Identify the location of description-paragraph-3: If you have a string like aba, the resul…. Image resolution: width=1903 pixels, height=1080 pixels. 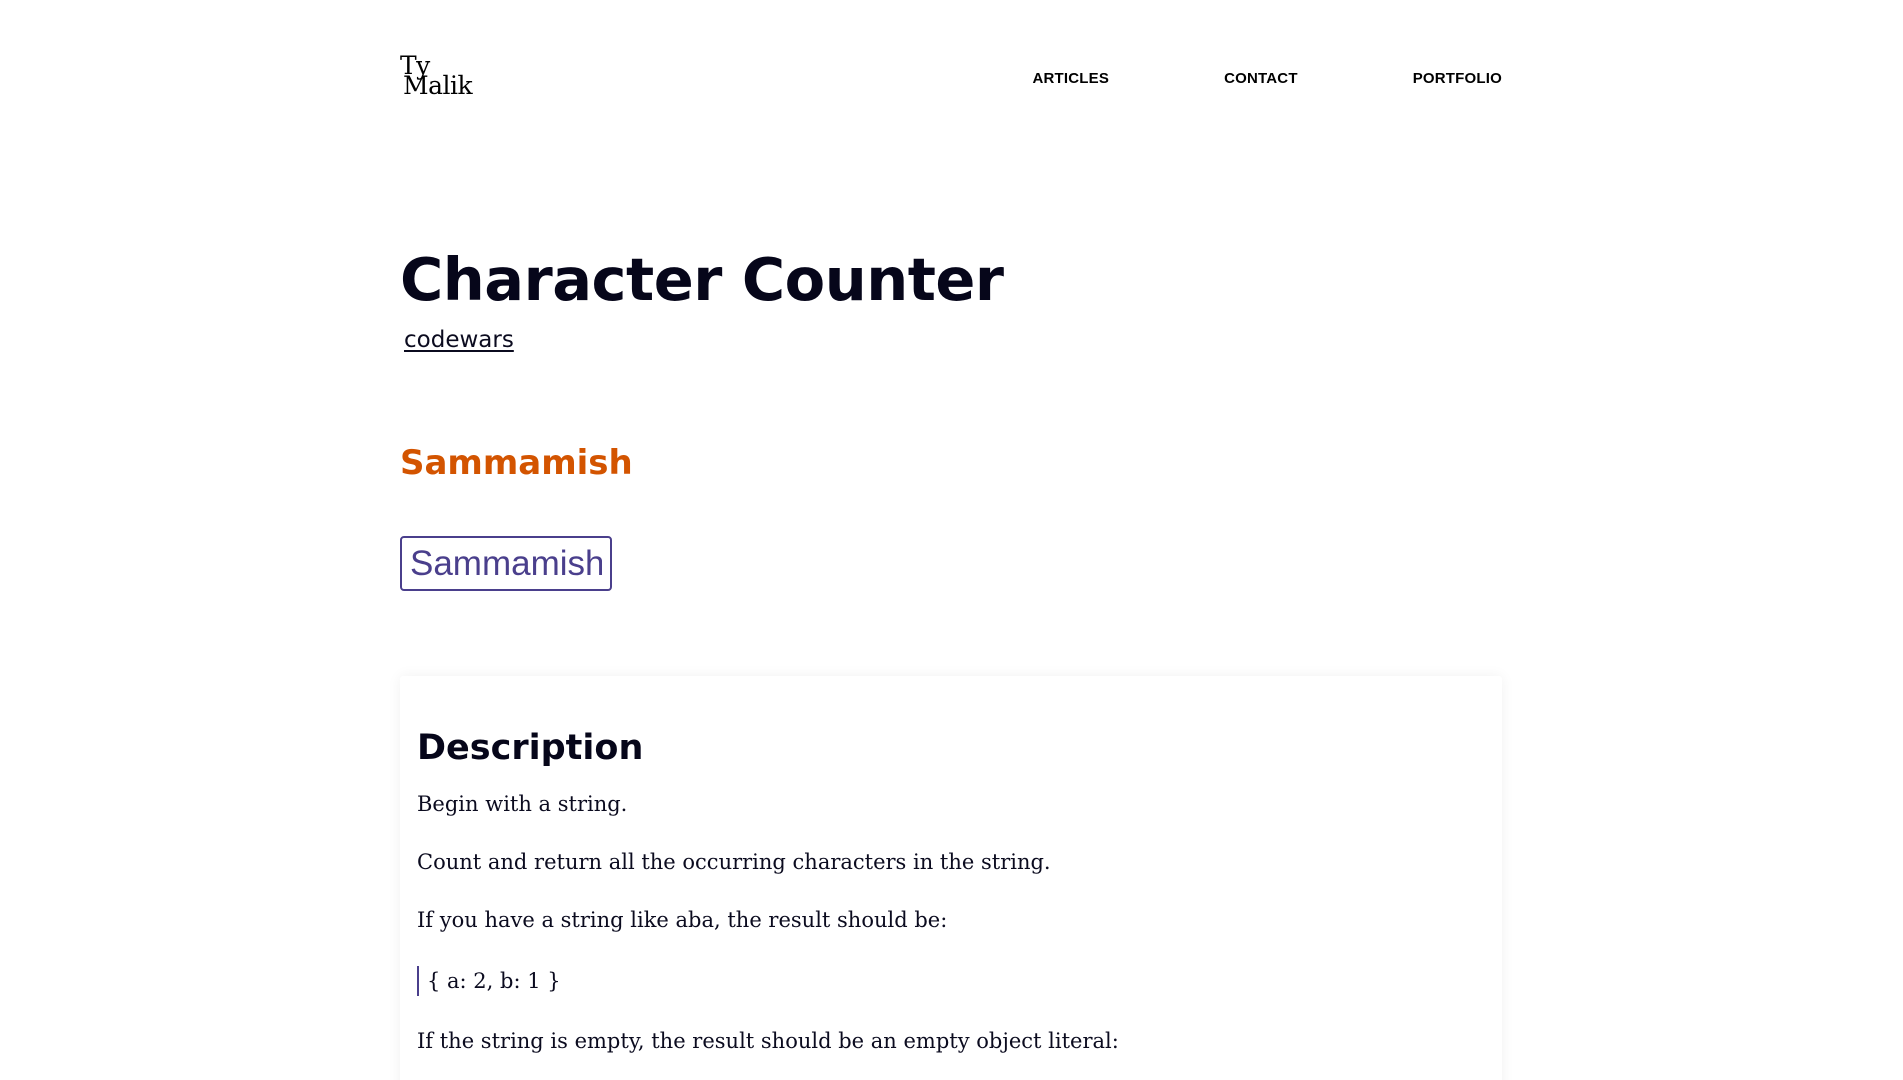
(682, 920).